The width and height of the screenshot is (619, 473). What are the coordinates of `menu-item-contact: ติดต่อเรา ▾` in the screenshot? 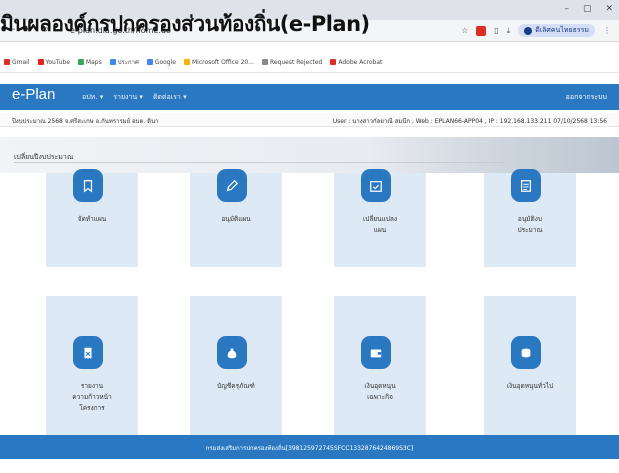 It's located at (170, 97).